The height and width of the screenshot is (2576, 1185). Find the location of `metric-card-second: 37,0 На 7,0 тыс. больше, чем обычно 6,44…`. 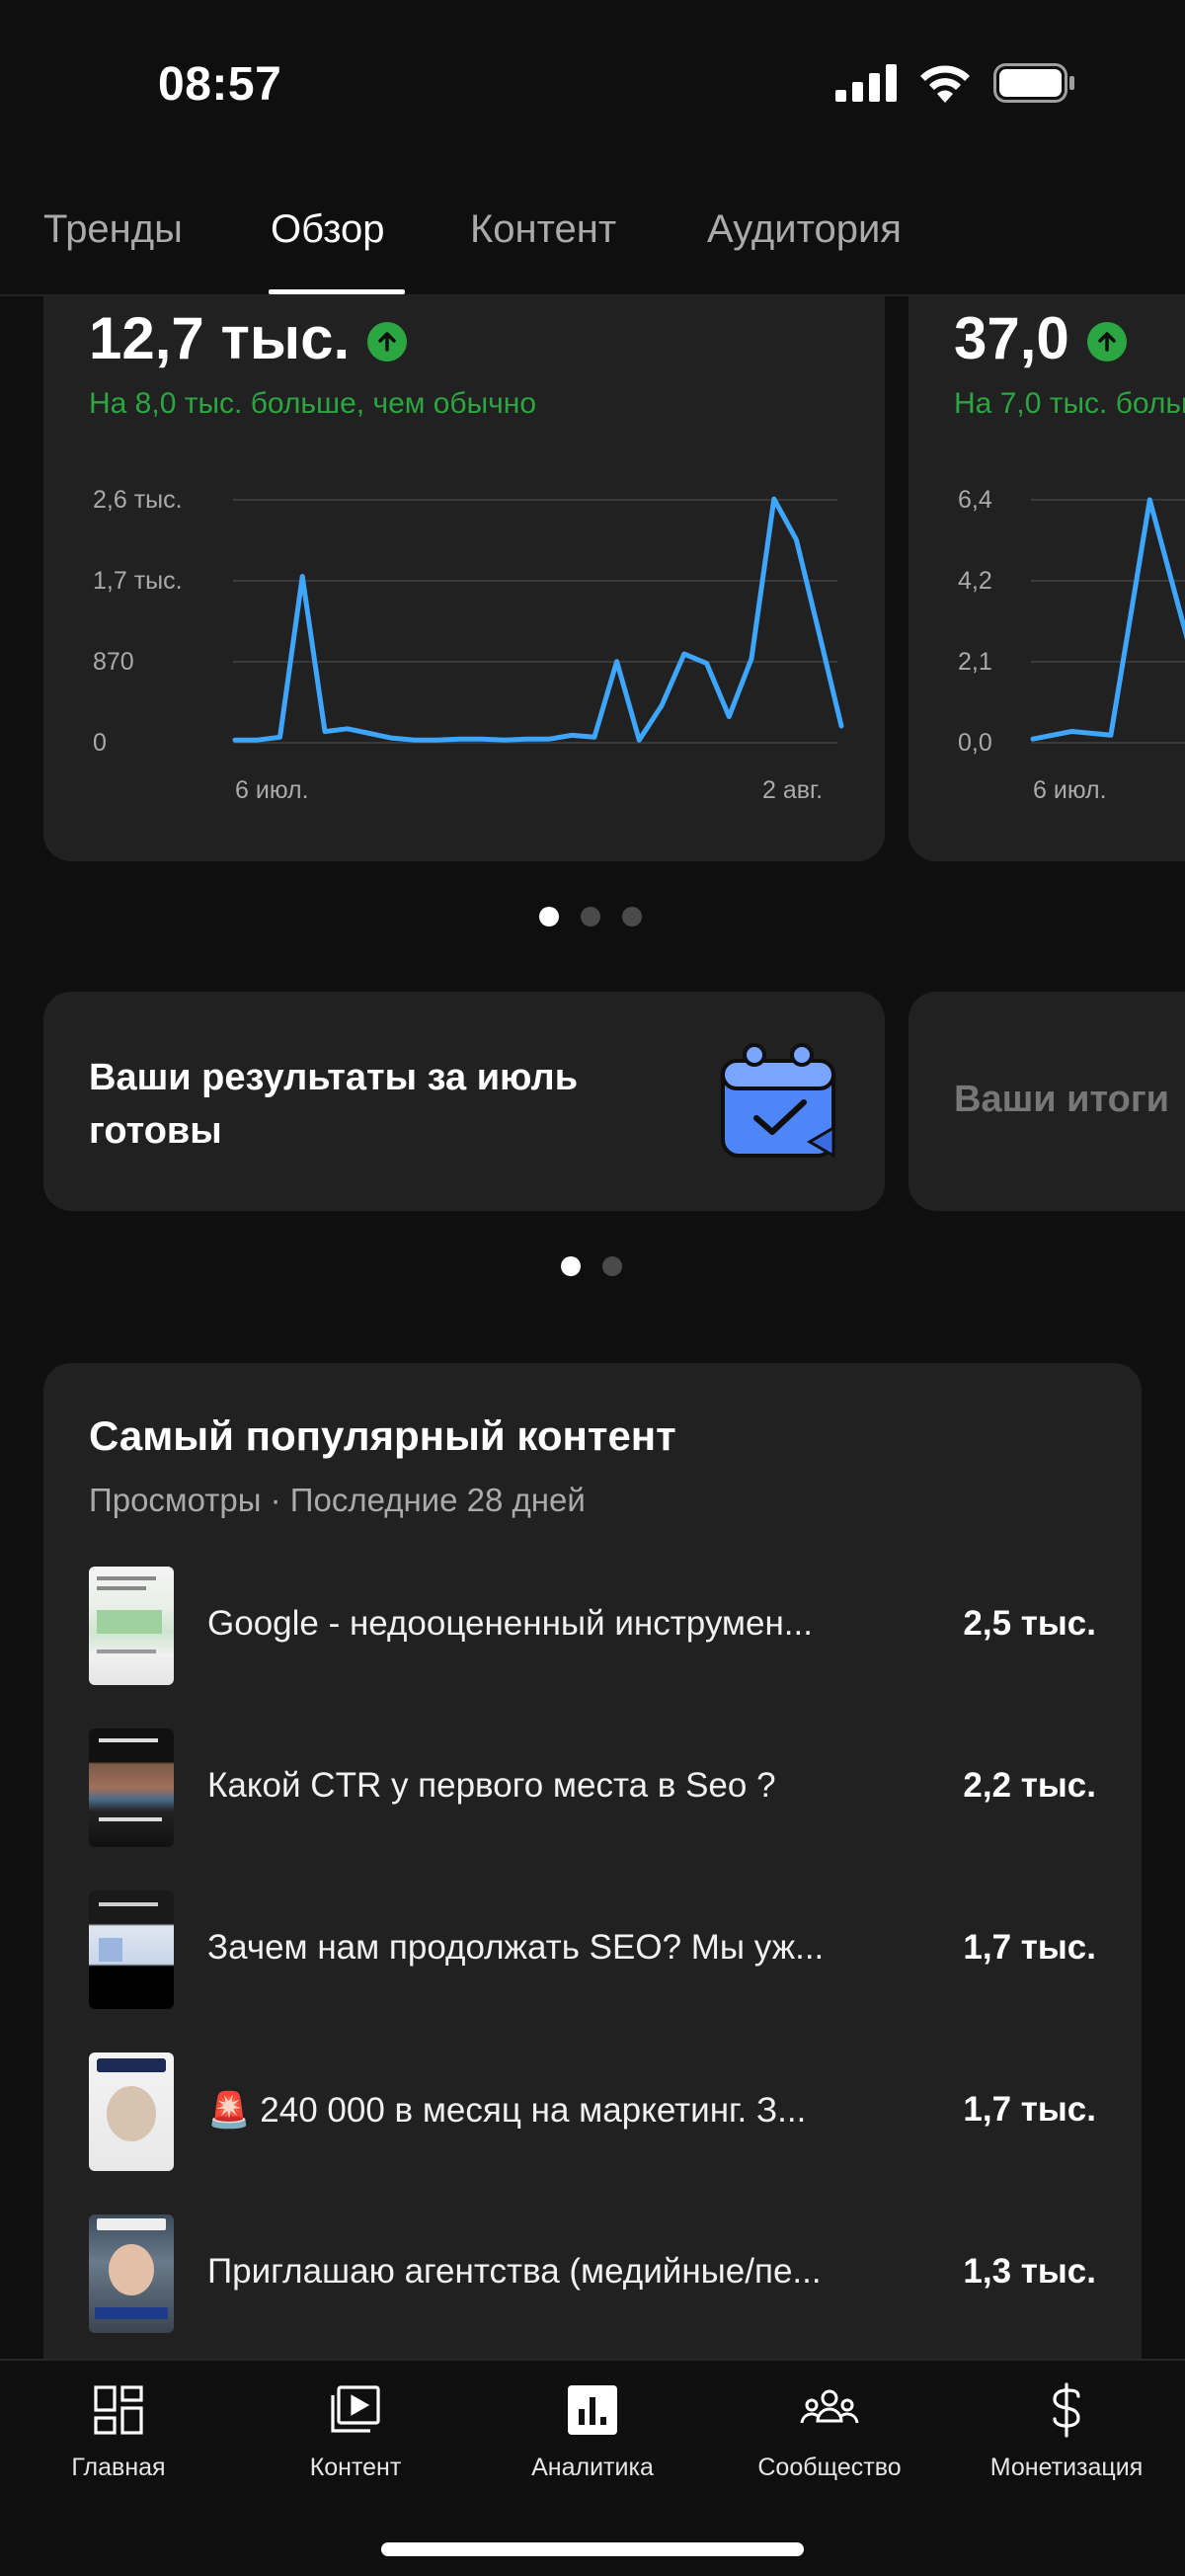

metric-card-second: 37,0 На 7,0 тыс. больше, чем обычно 6,44… is located at coordinates (1046, 559).